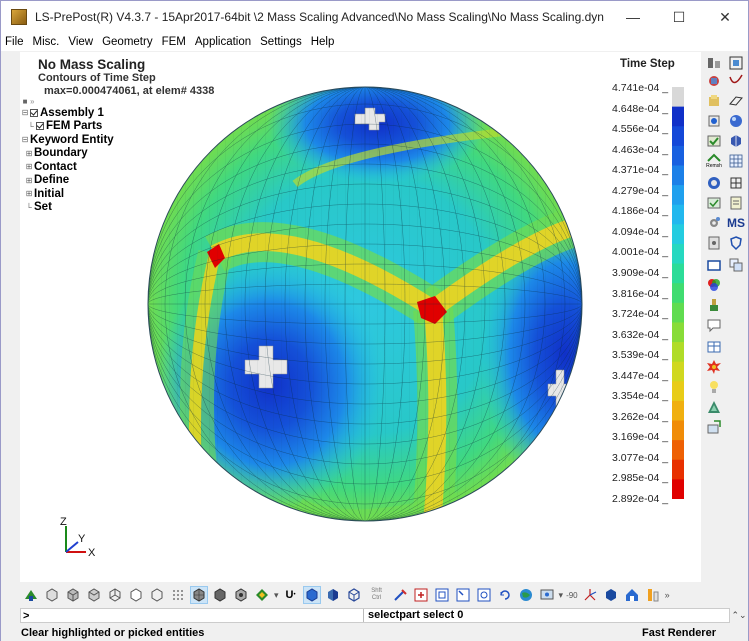  What do you see at coordinates (157, 595) in the screenshot?
I see `view-iso-icon` at bounding box center [157, 595].